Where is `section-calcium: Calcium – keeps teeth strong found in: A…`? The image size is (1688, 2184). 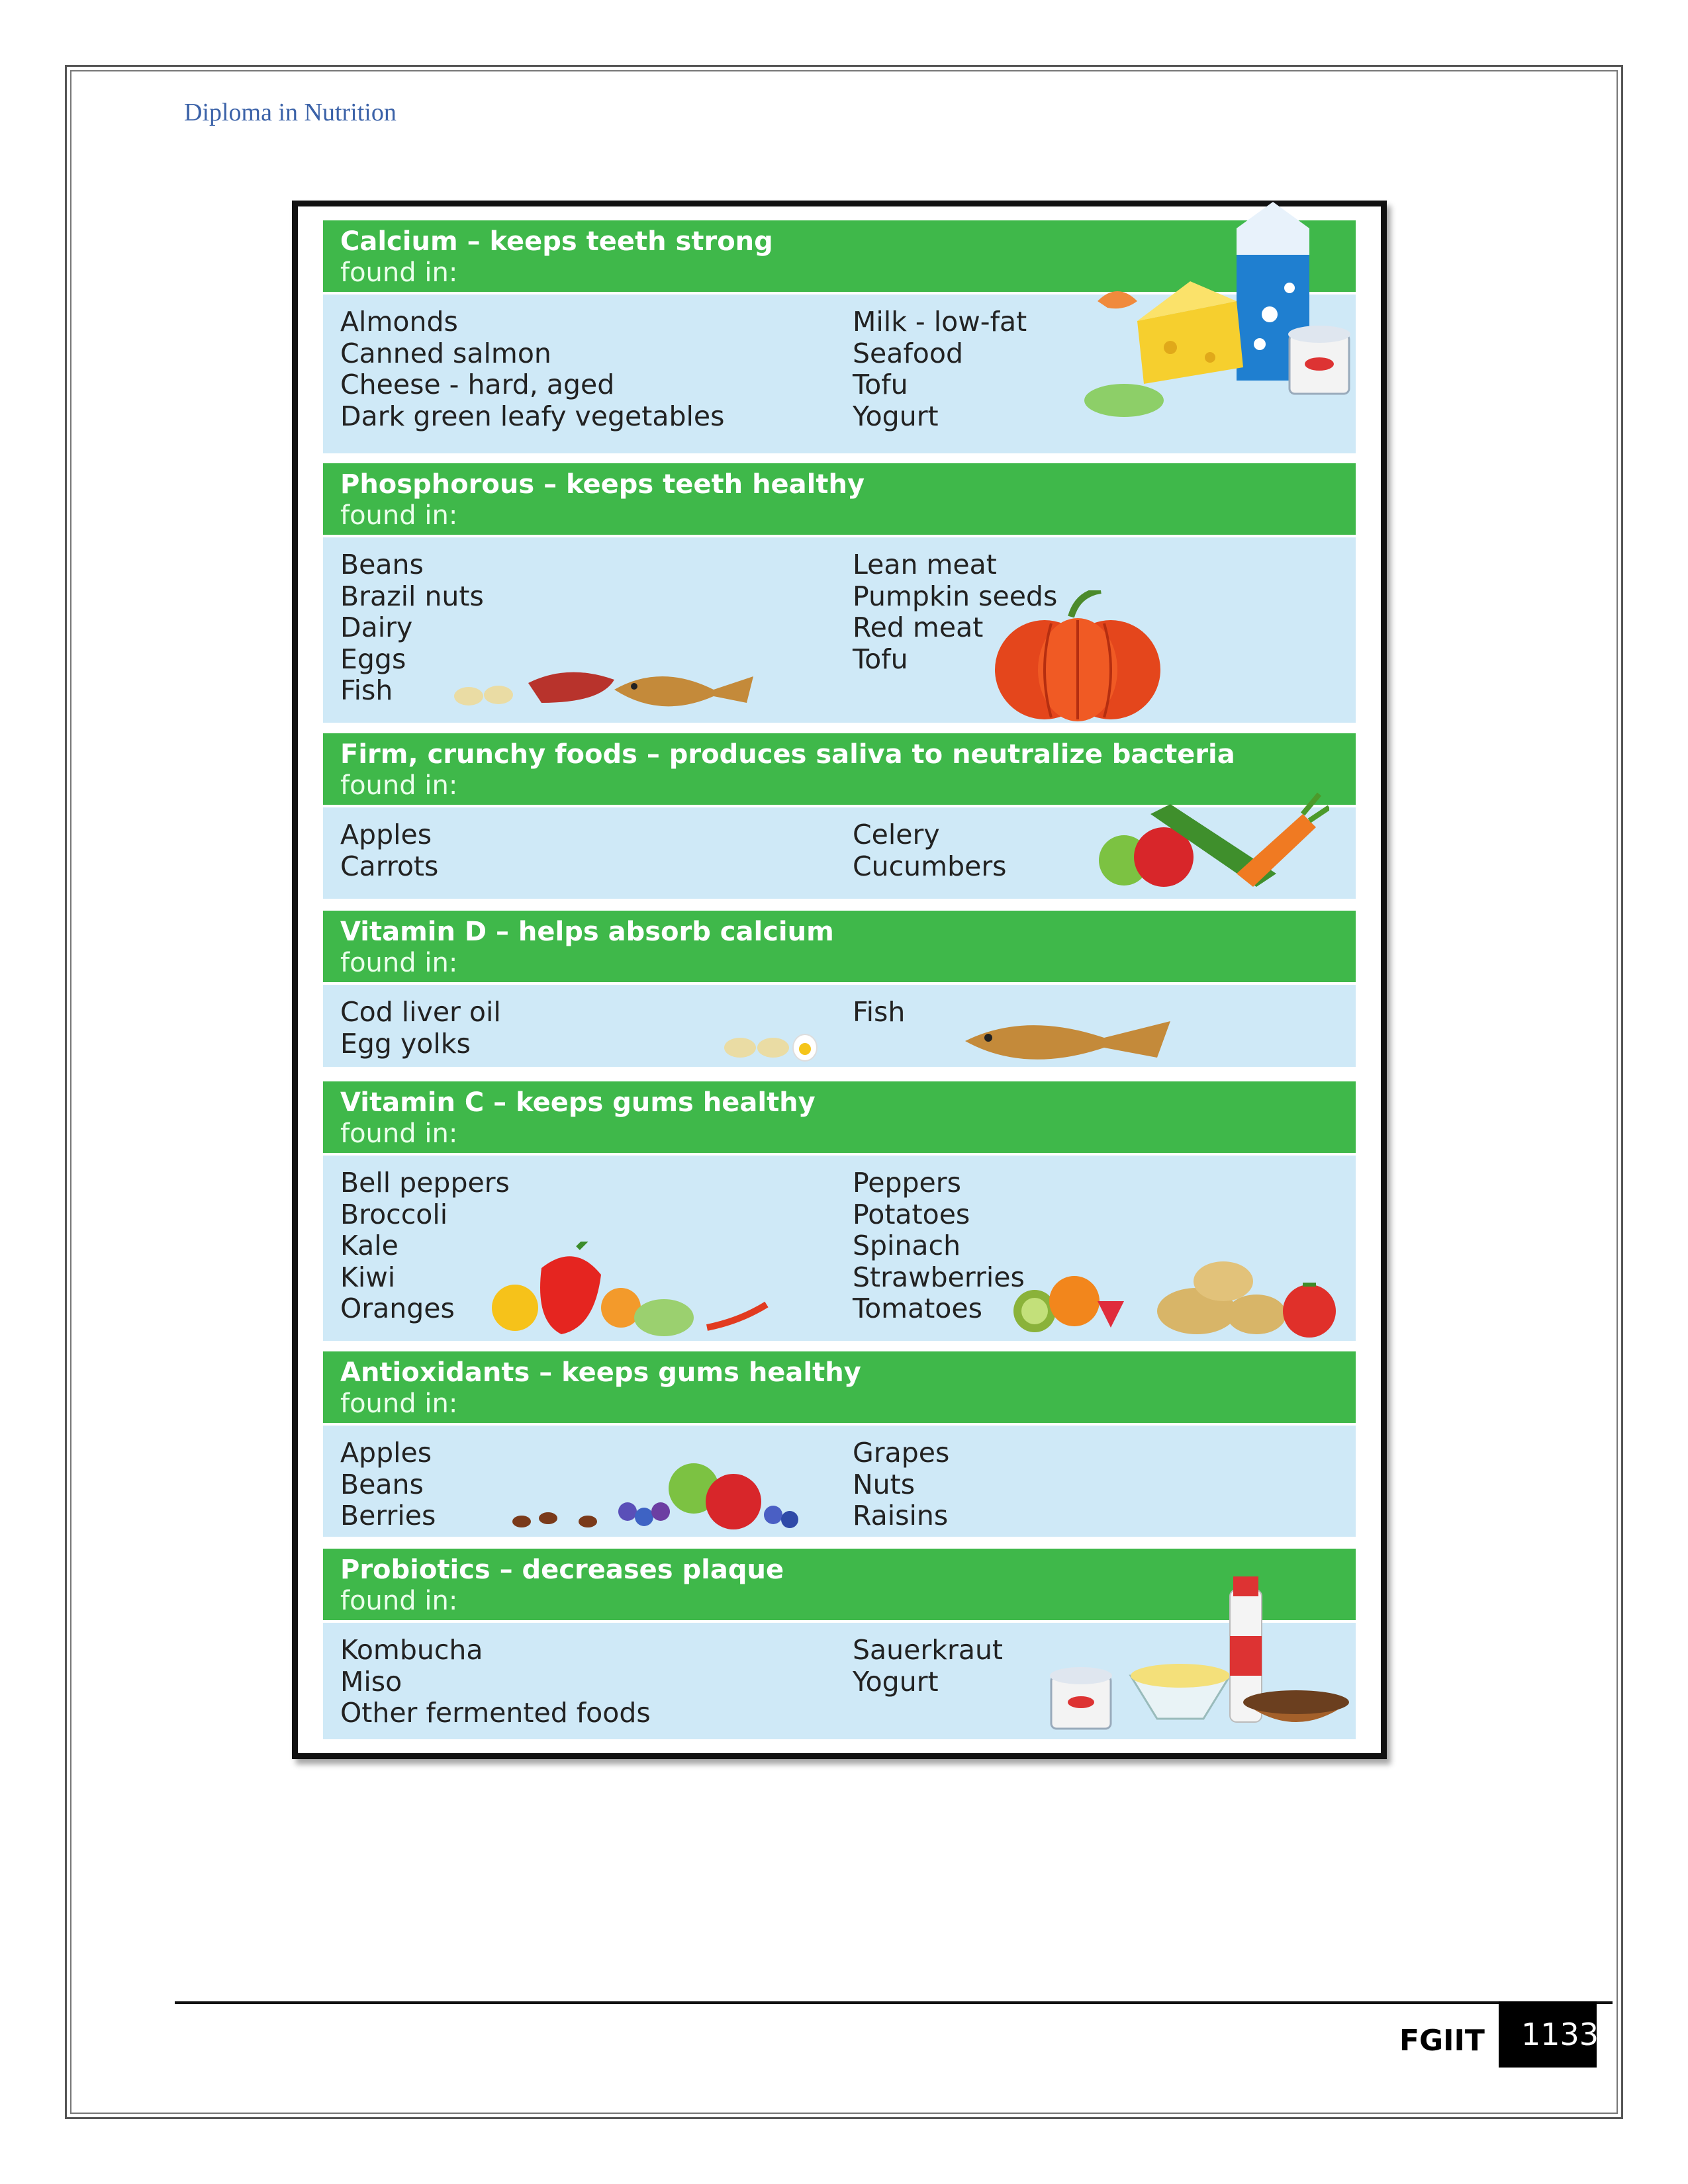 section-calcium: Calcium – keeps teeth strong found in: A… is located at coordinates (839, 327).